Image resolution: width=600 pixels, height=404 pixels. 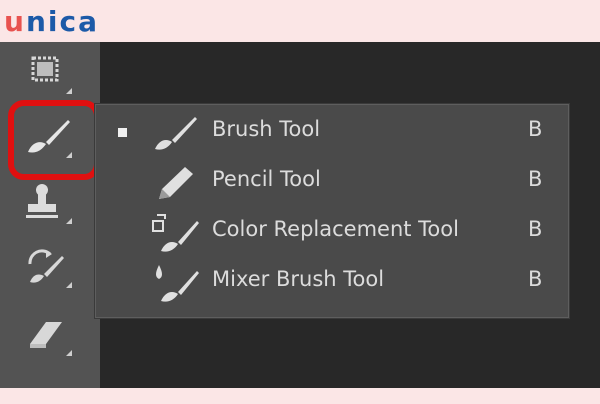 What do you see at coordinates (298, 279) in the screenshot?
I see `menu-item-label: Mixer Brush Tool` at bounding box center [298, 279].